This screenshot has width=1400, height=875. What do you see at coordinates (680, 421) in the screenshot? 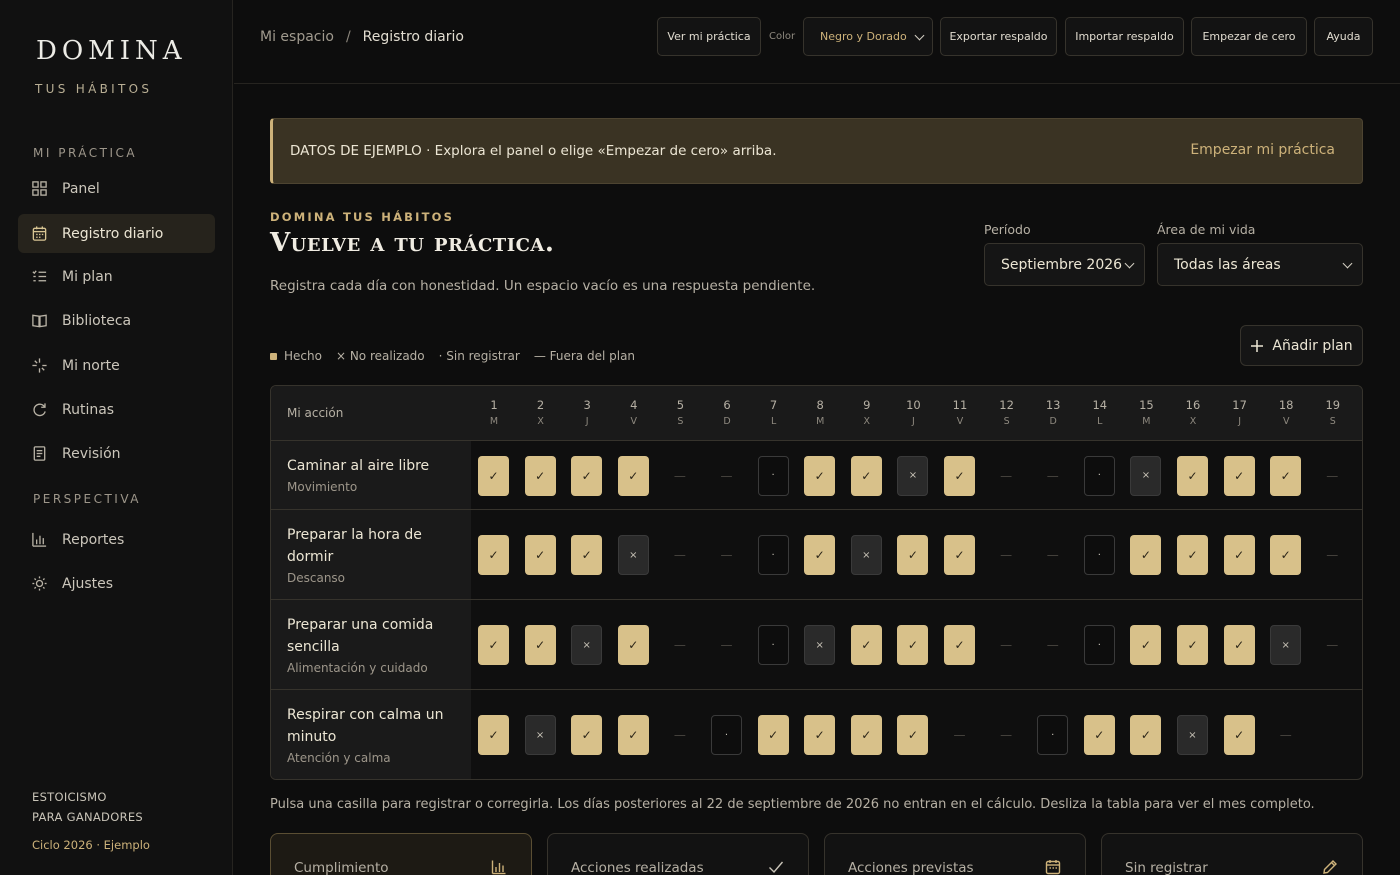
I see `day-weekday: S` at bounding box center [680, 421].